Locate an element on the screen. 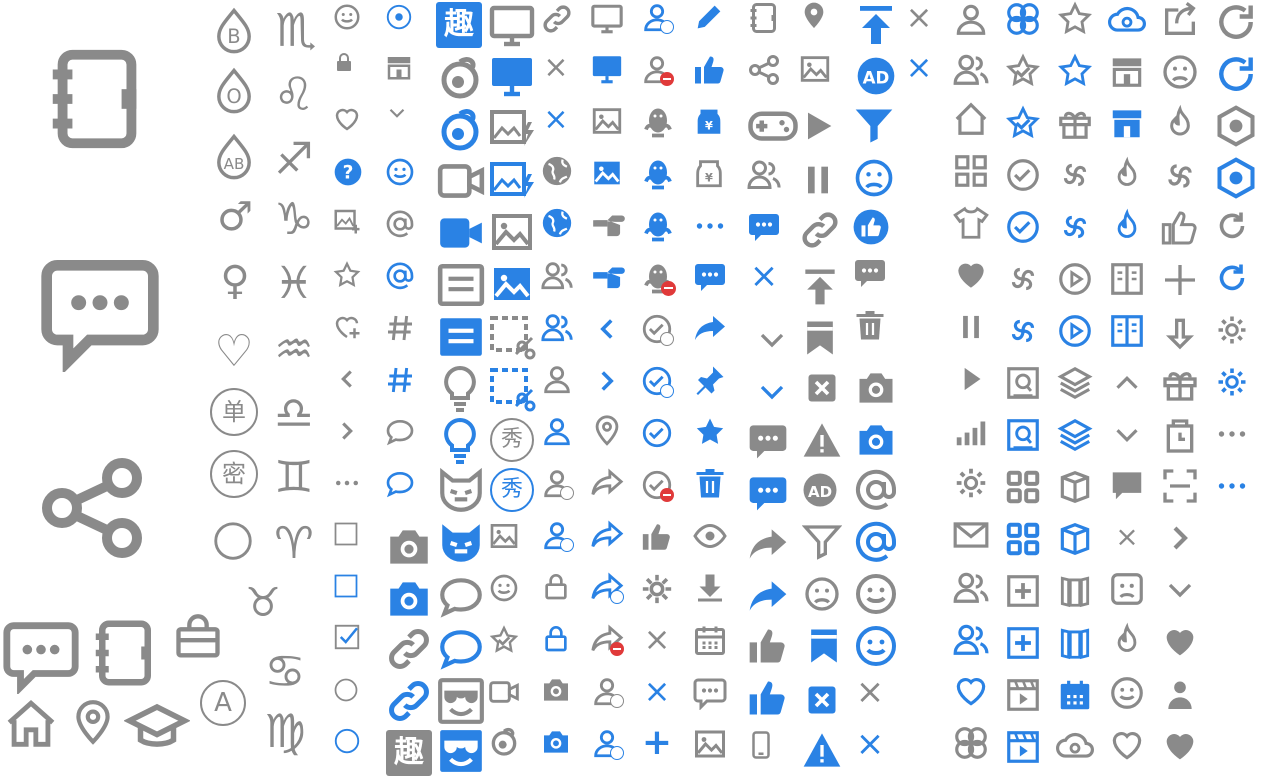 This screenshot has height=776, width=1264. chevron-down-light-icon is located at coordinates (1180, 590).